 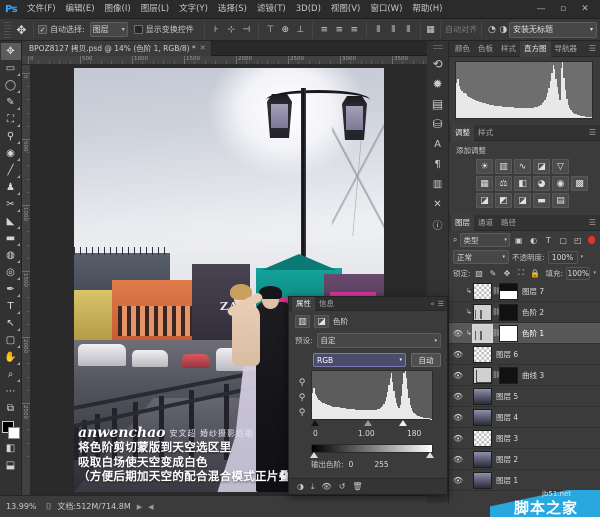 What do you see at coordinates (315, 423) in the screenshot?
I see `black-input-slider` at bounding box center [315, 423].